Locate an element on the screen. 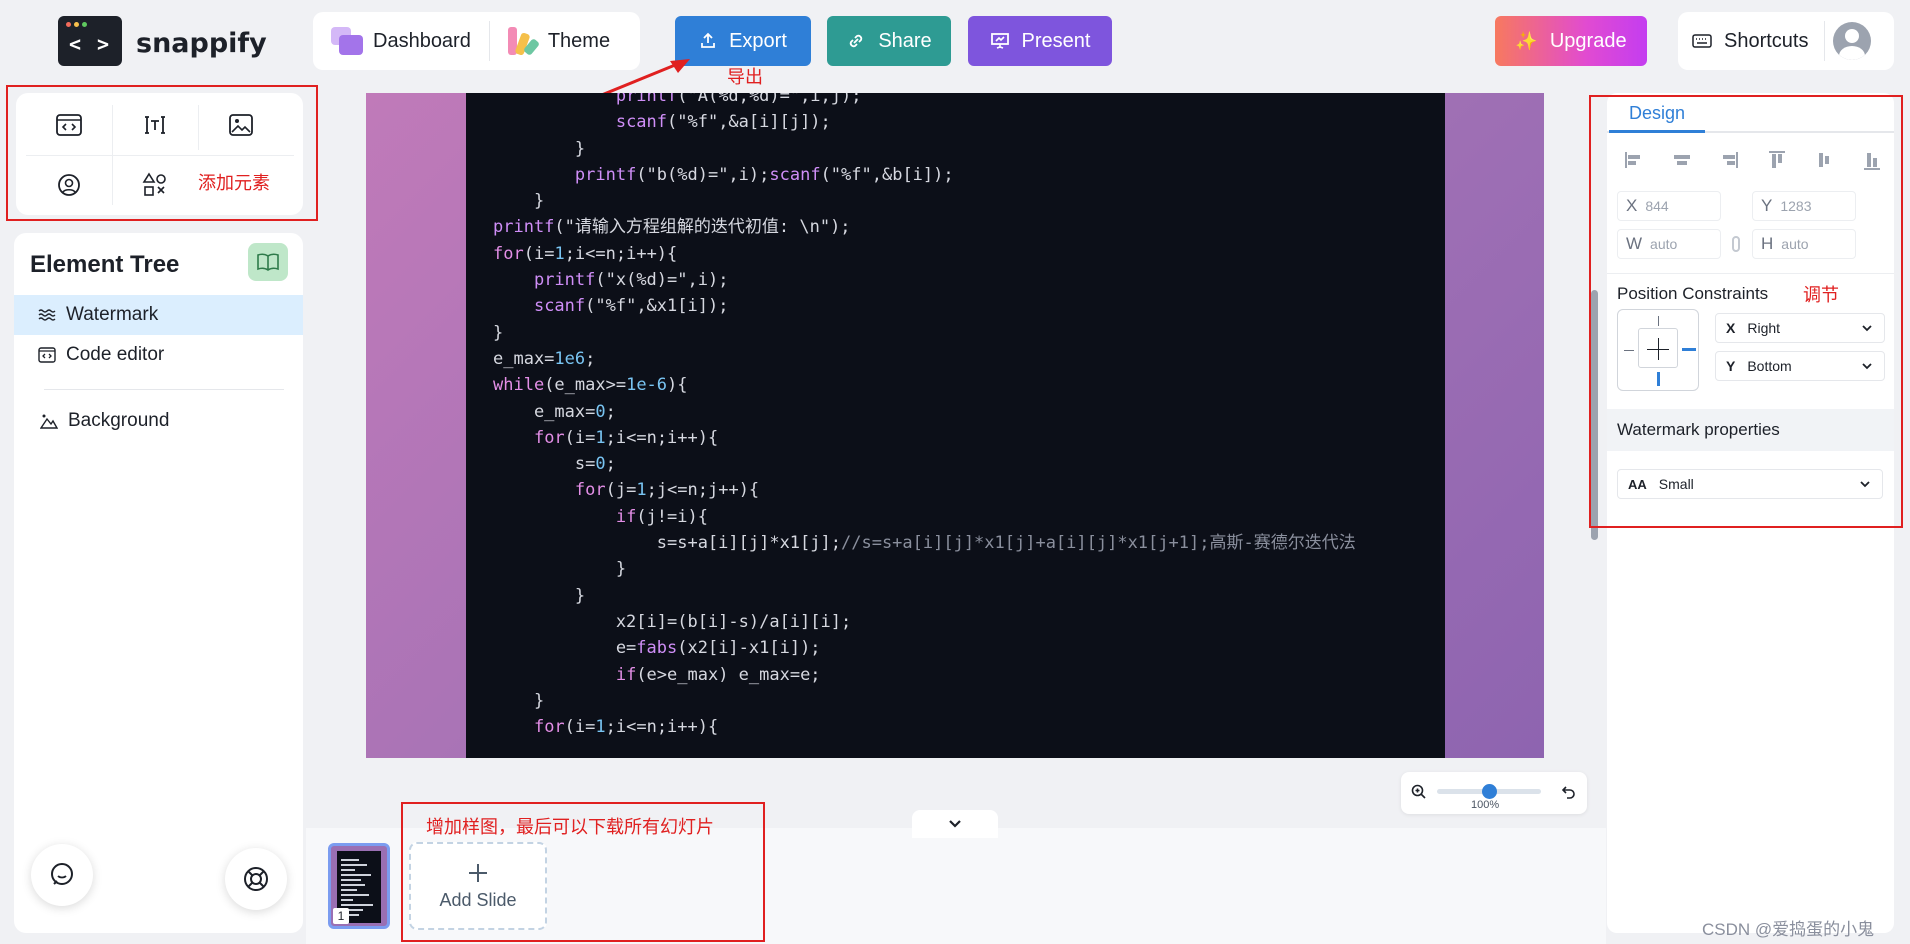  export-label: Export is located at coordinates (758, 40).